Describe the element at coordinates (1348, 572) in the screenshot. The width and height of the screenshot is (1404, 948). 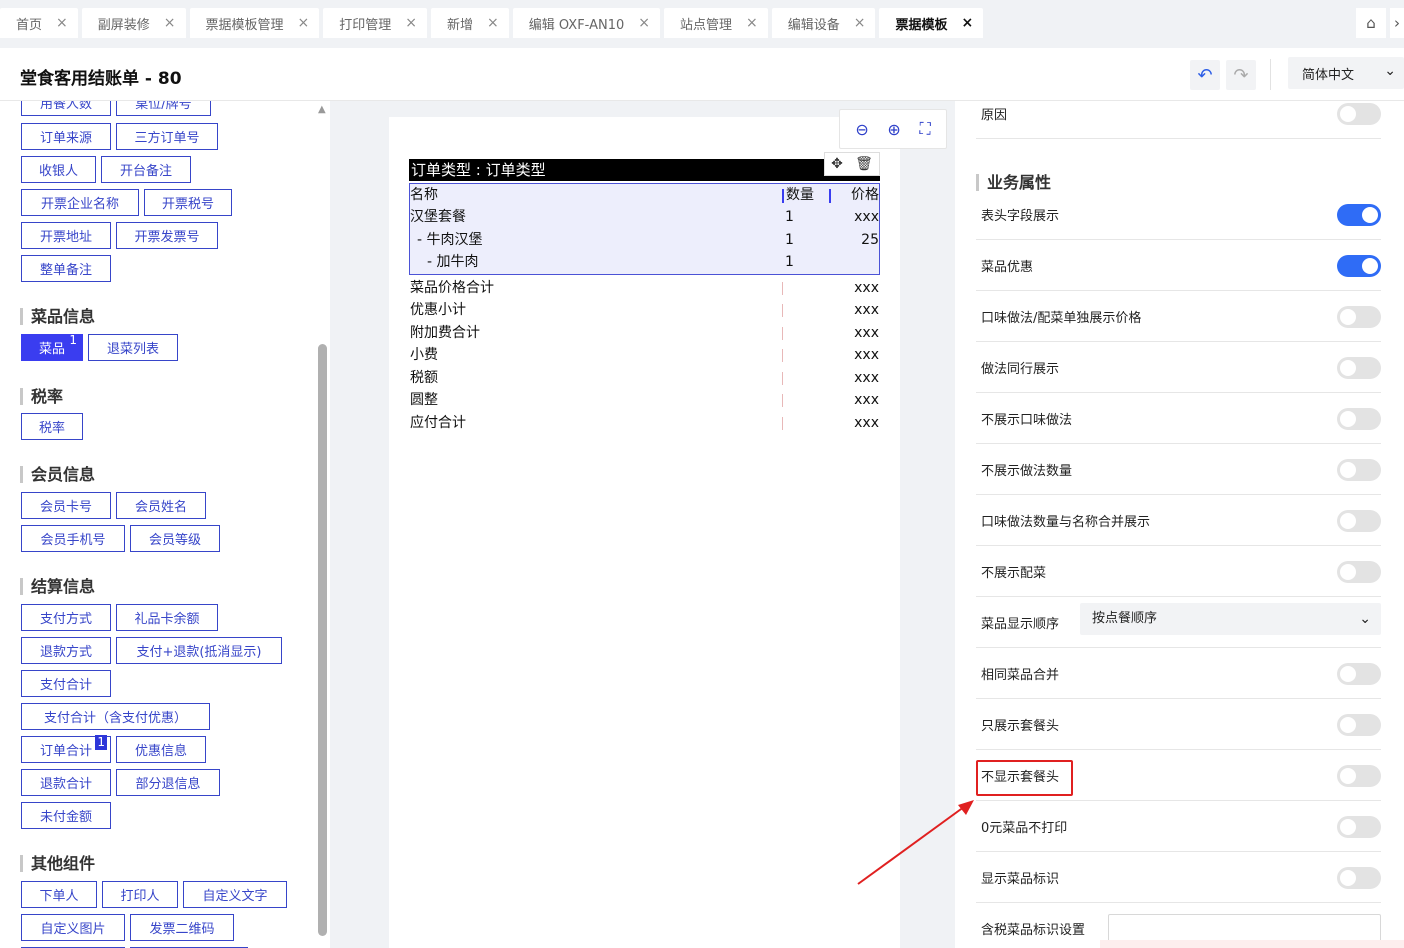
I see `toggle-knob` at that location.